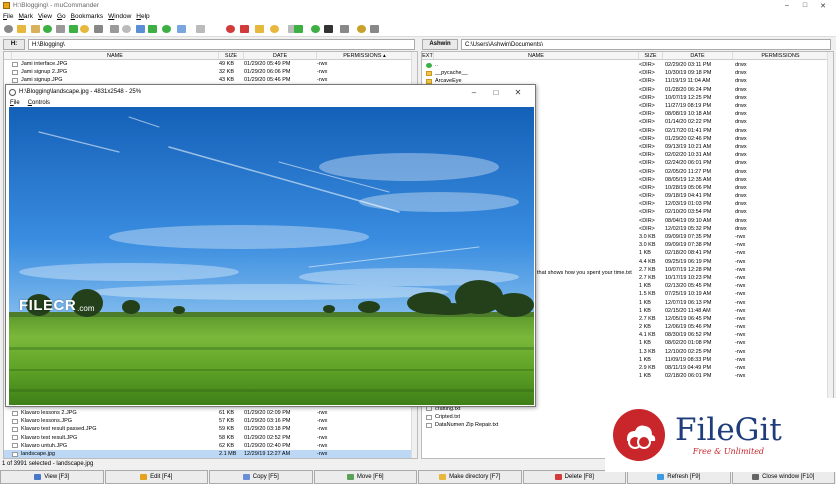  Describe the element at coordinates (688, 146) in the screenshot. I see `row-date: 09/13/19 10:21 AM` at that location.